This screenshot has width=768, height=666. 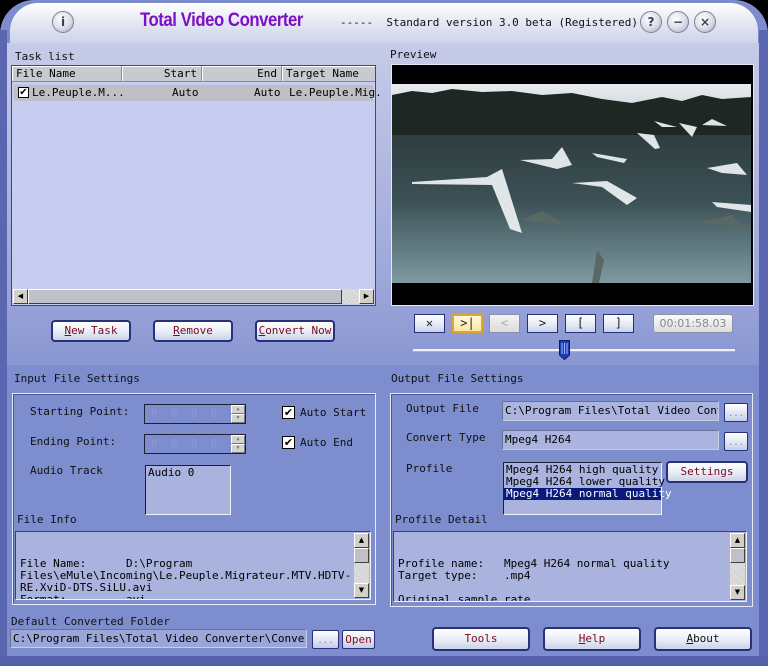 I want to click on seek-slider-thumb, so click(x=565, y=350).